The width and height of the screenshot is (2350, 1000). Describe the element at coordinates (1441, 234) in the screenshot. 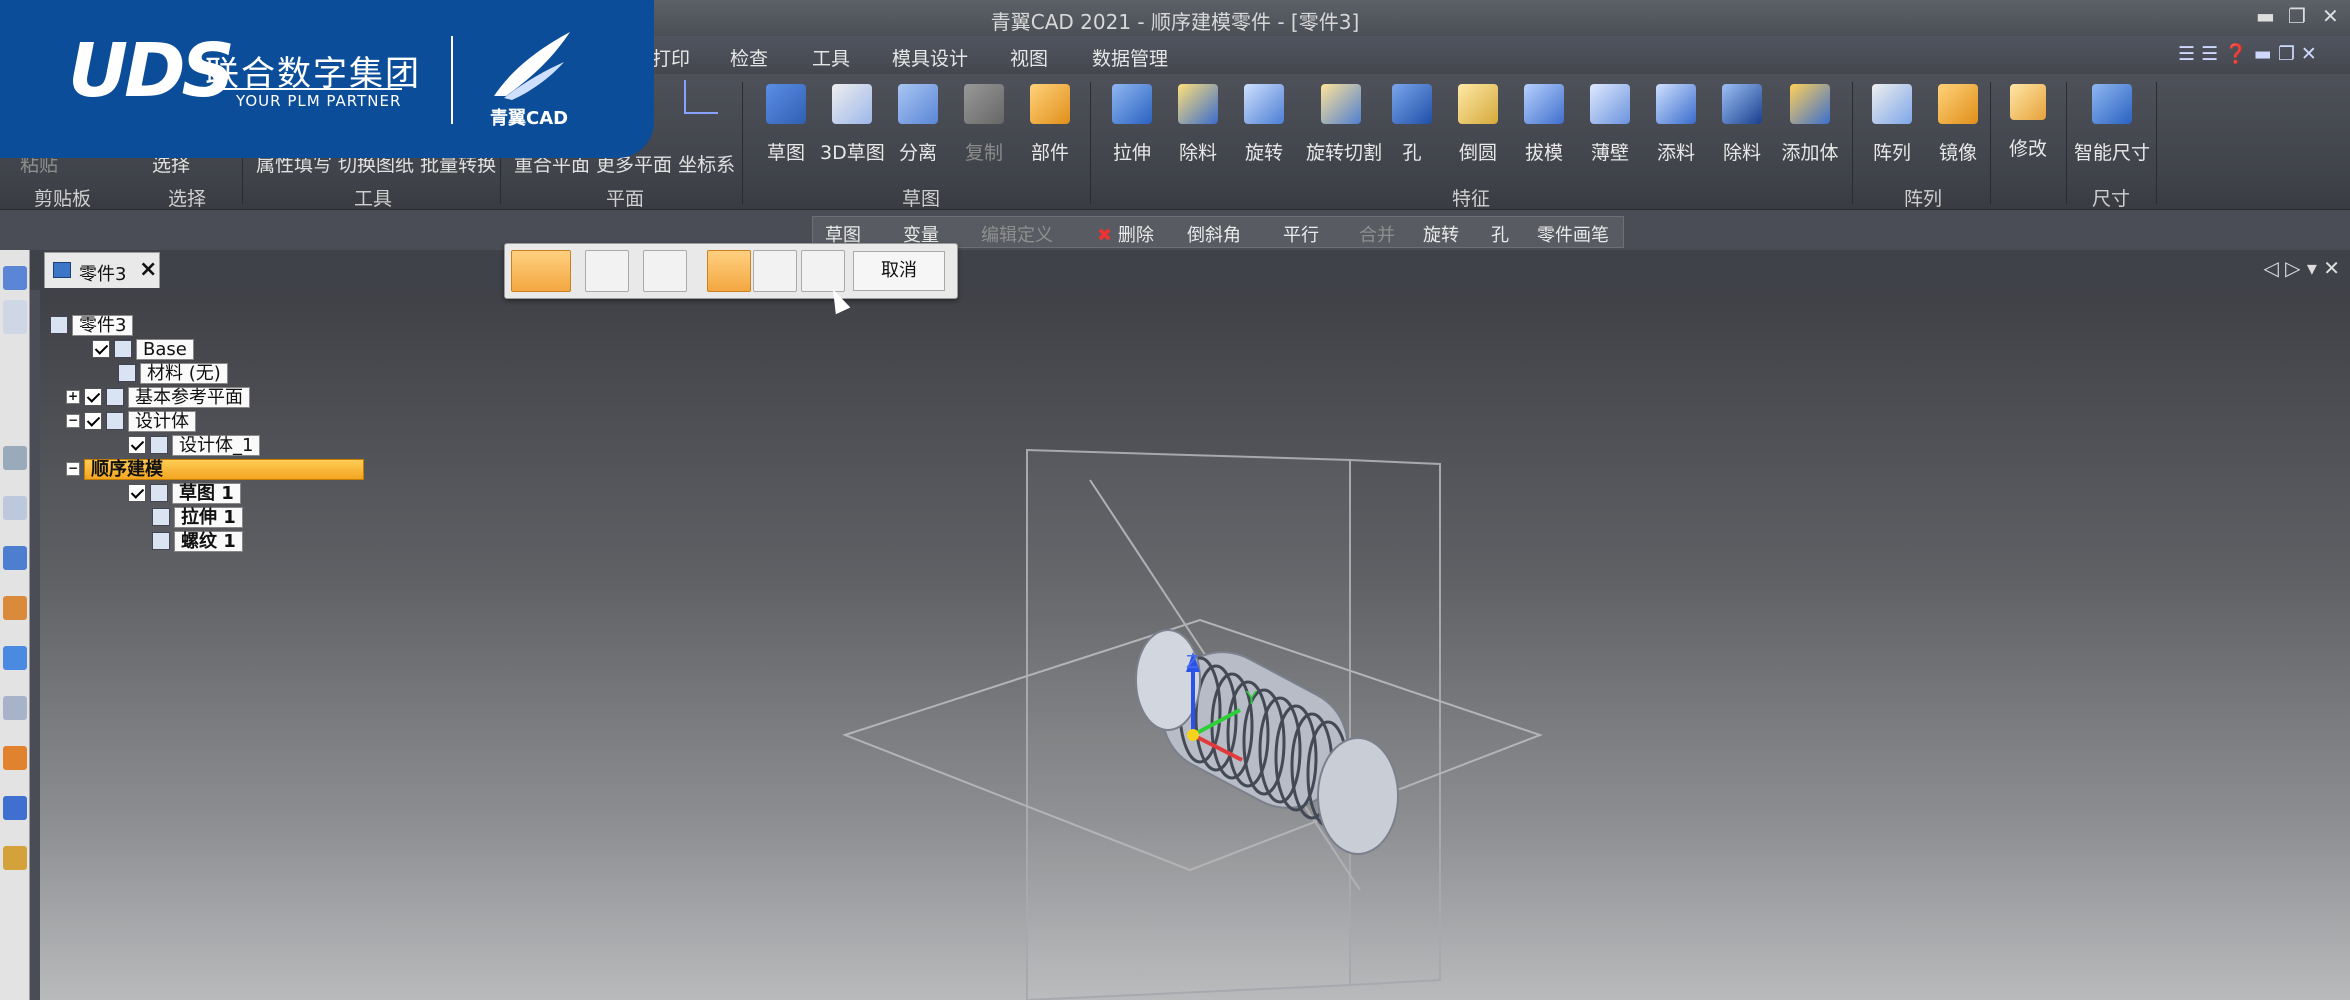

I see `ctx-rotate: 旋转` at that location.